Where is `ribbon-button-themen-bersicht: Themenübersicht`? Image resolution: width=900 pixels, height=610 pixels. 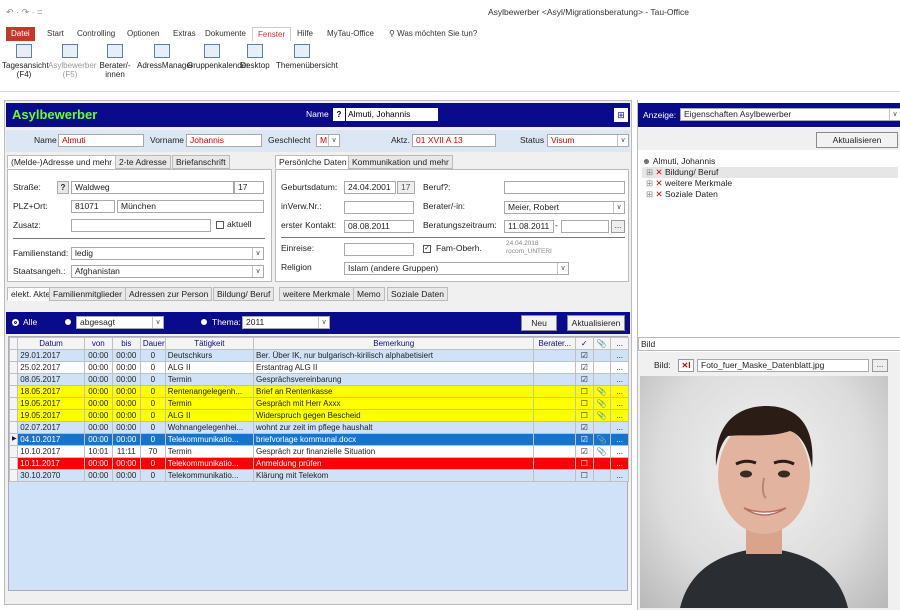
ribbon-button-themen-bersicht: Themenübersicht is located at coordinates (307, 57).